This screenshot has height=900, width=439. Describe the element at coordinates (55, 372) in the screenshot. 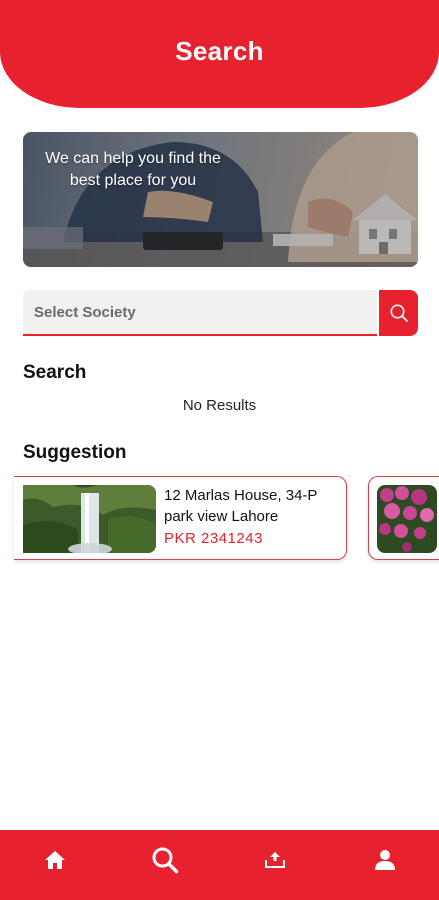

I see `search-results-heading: Search` at that location.